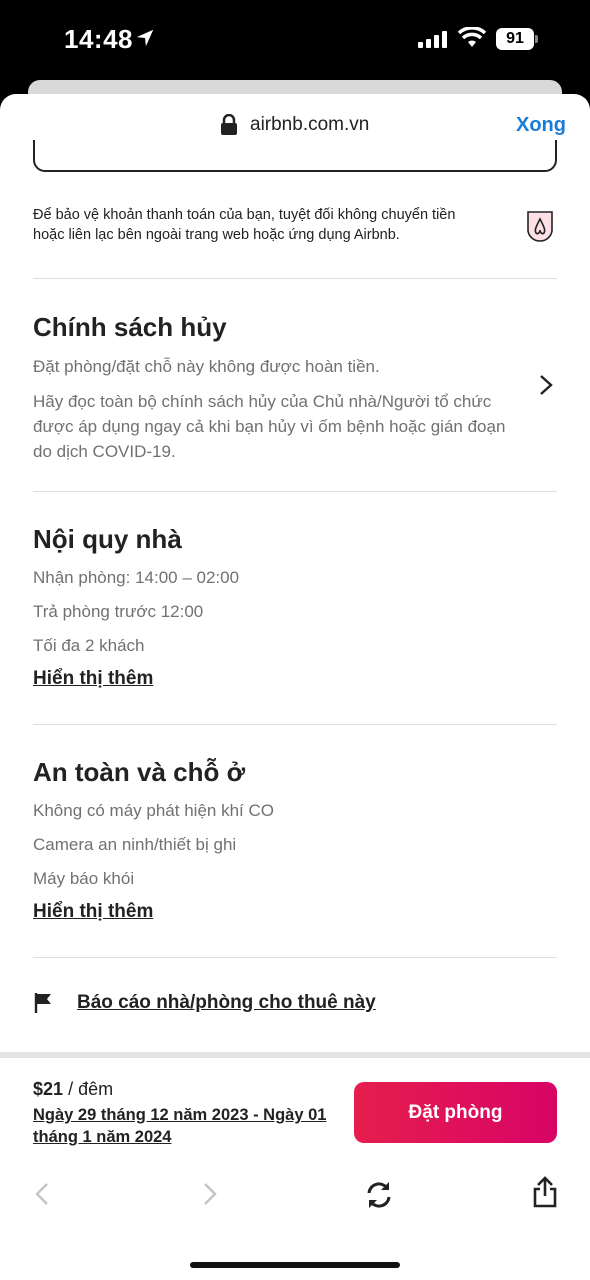  Describe the element at coordinates (226, 1003) in the screenshot. I see `report-listing-link: Báo cáo nhà/phòng cho thuê này` at that location.